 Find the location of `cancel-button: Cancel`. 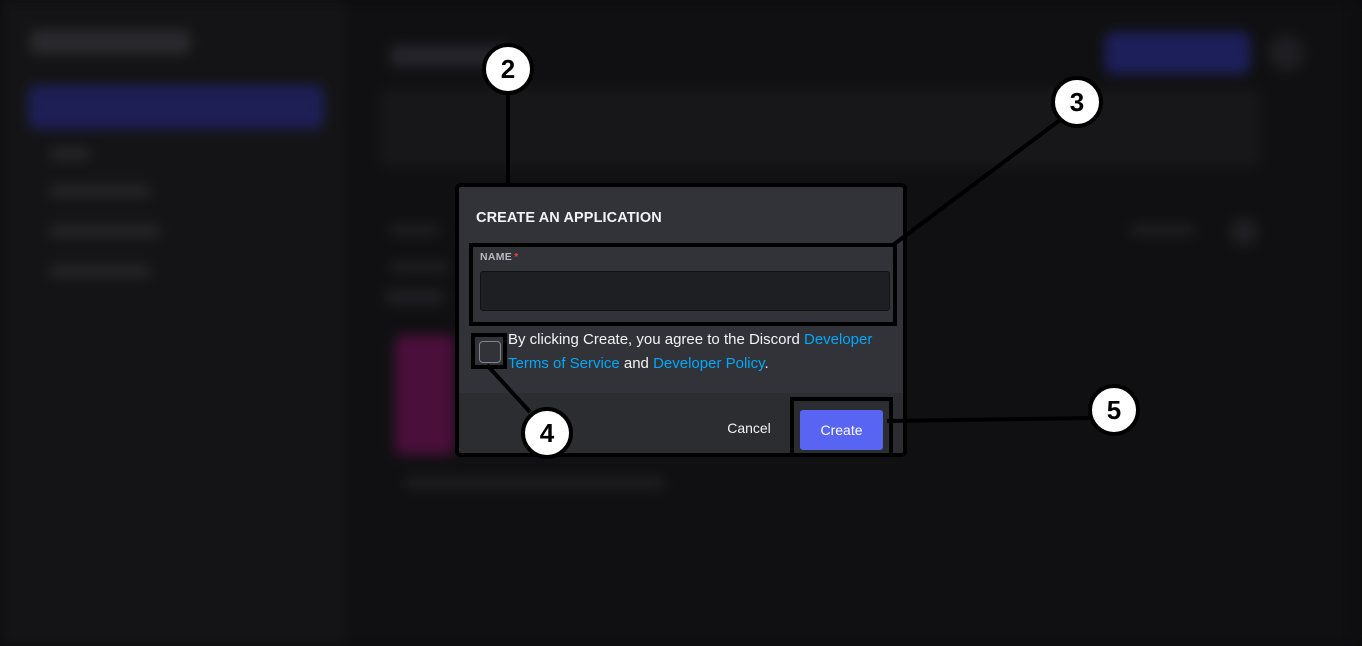

cancel-button: Cancel is located at coordinates (749, 428).